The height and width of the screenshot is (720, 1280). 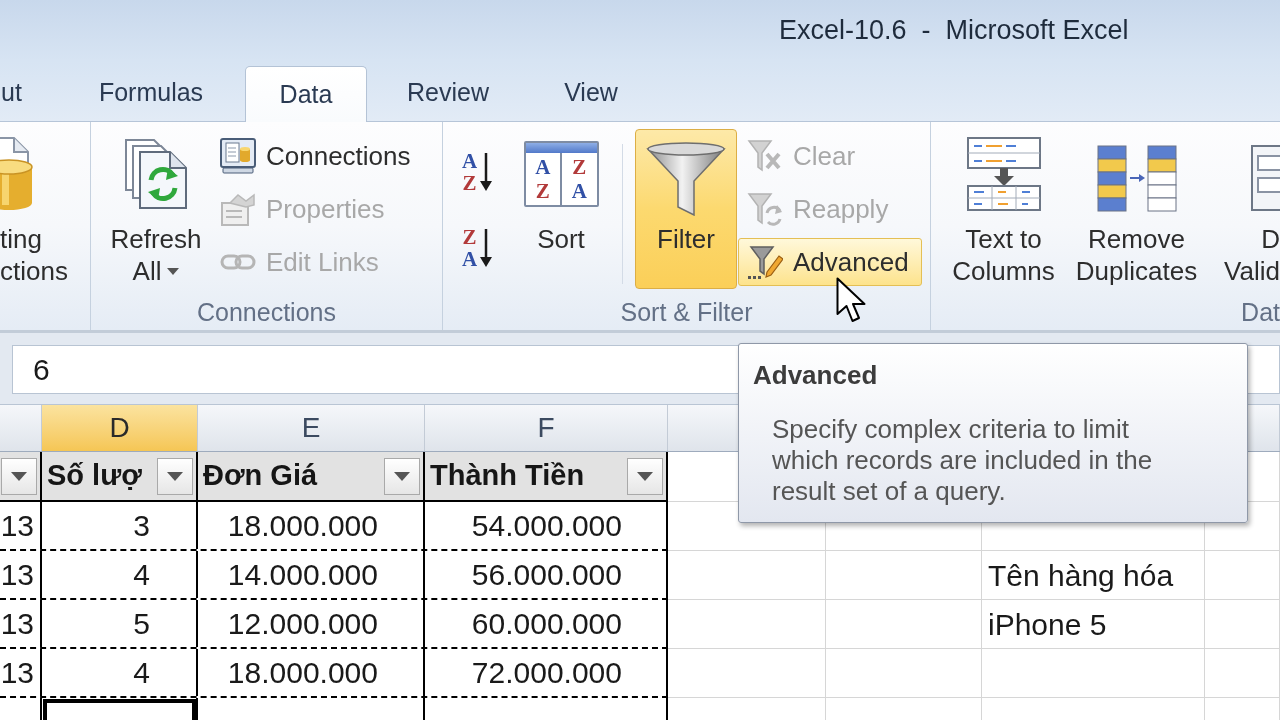 I want to click on column-title: Đơn Giá, so click(x=260, y=476).